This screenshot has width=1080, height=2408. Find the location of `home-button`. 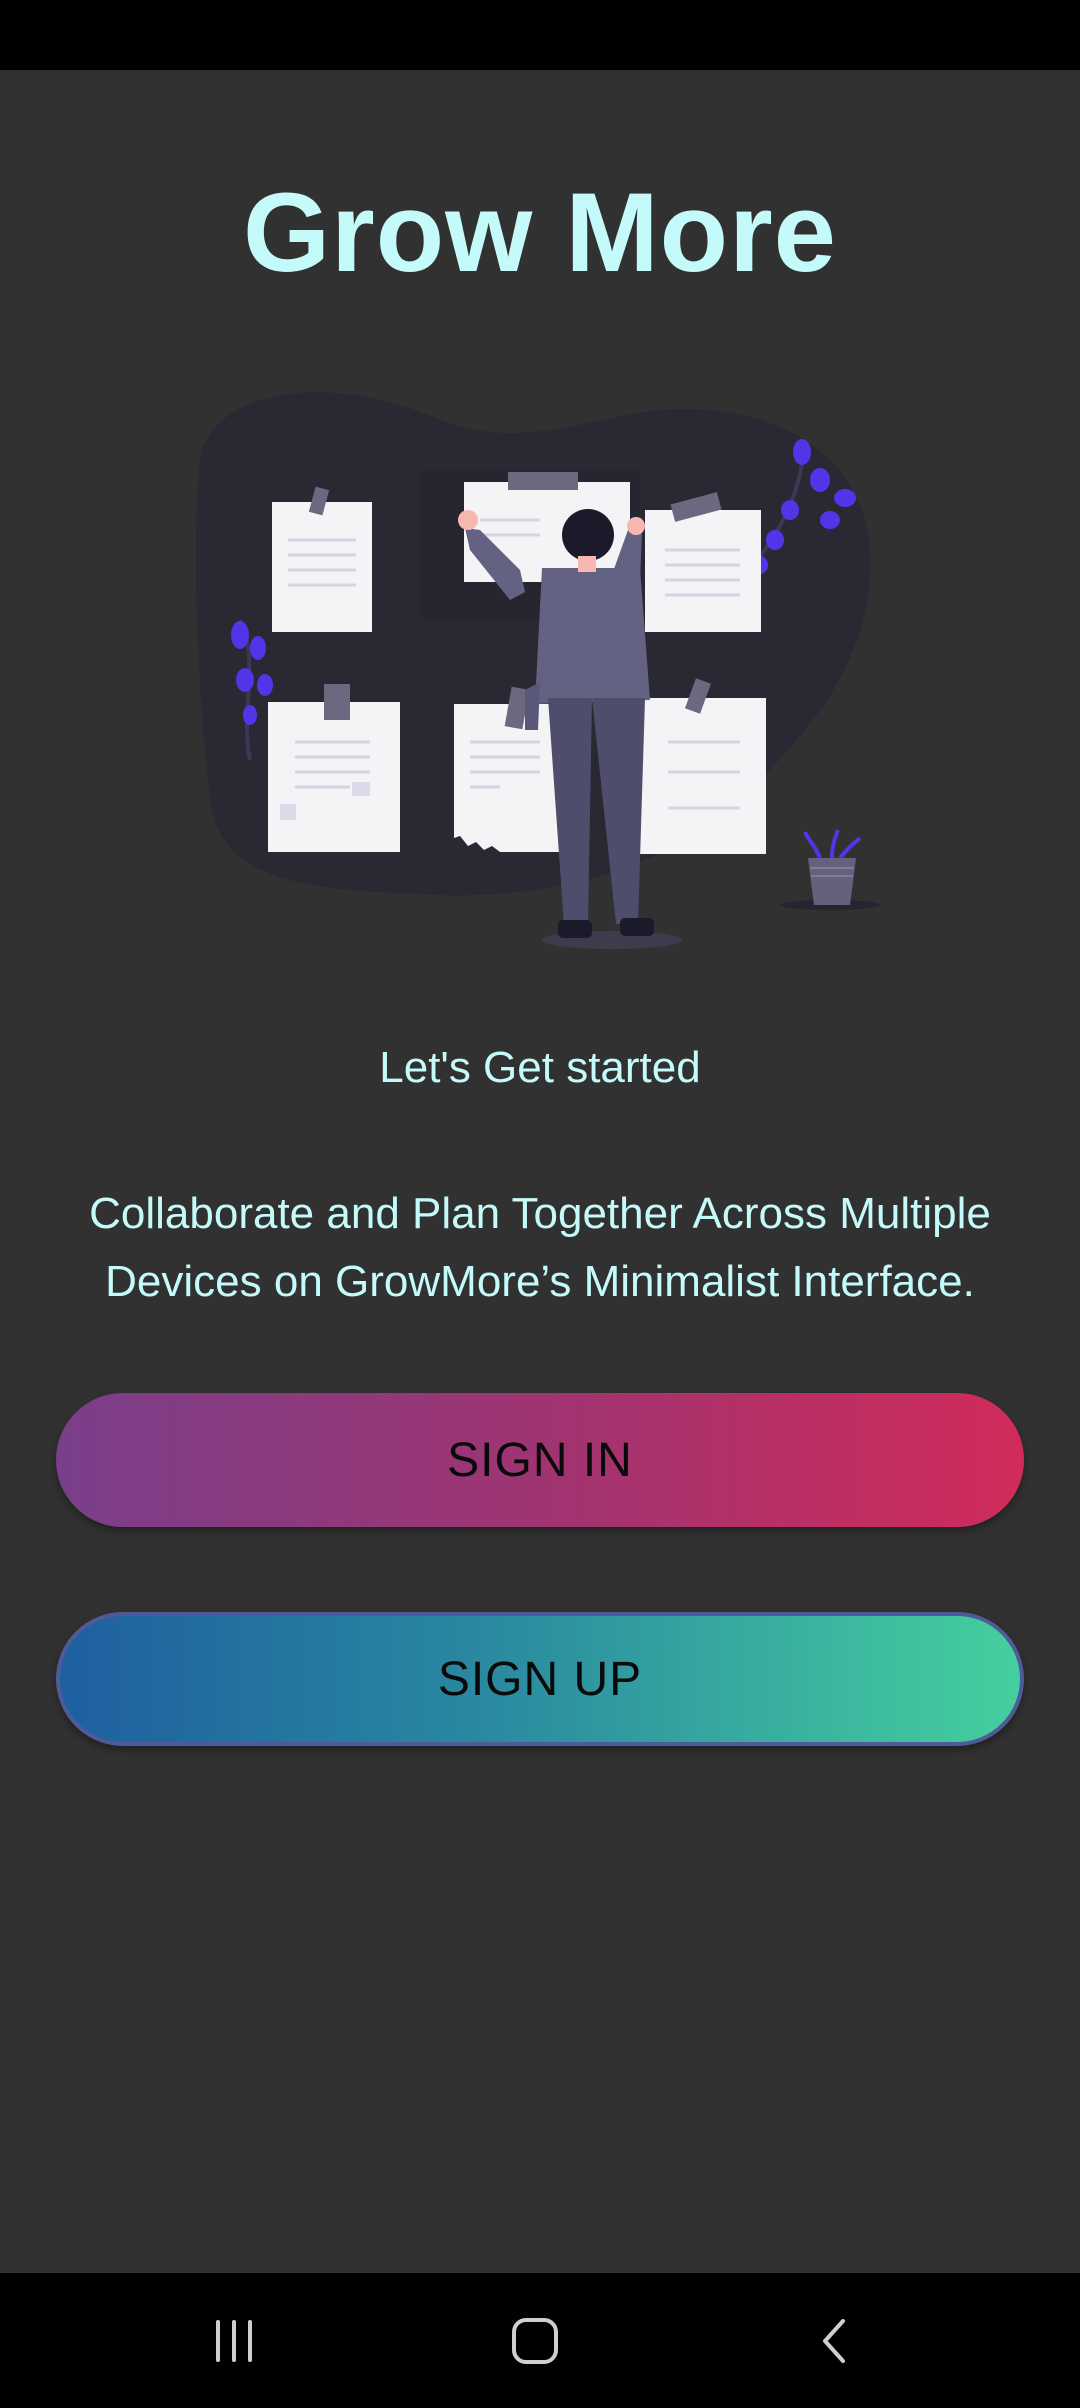

home-button is located at coordinates (535, 2340).